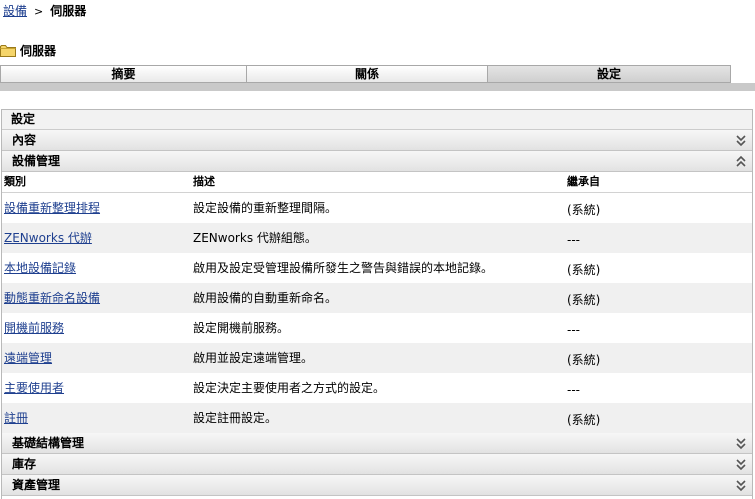 Image resolution: width=755 pixels, height=499 pixels. I want to click on table-row: 主要使用者 設定決定主要使用者之方式的設定。 ---, so click(377, 388).